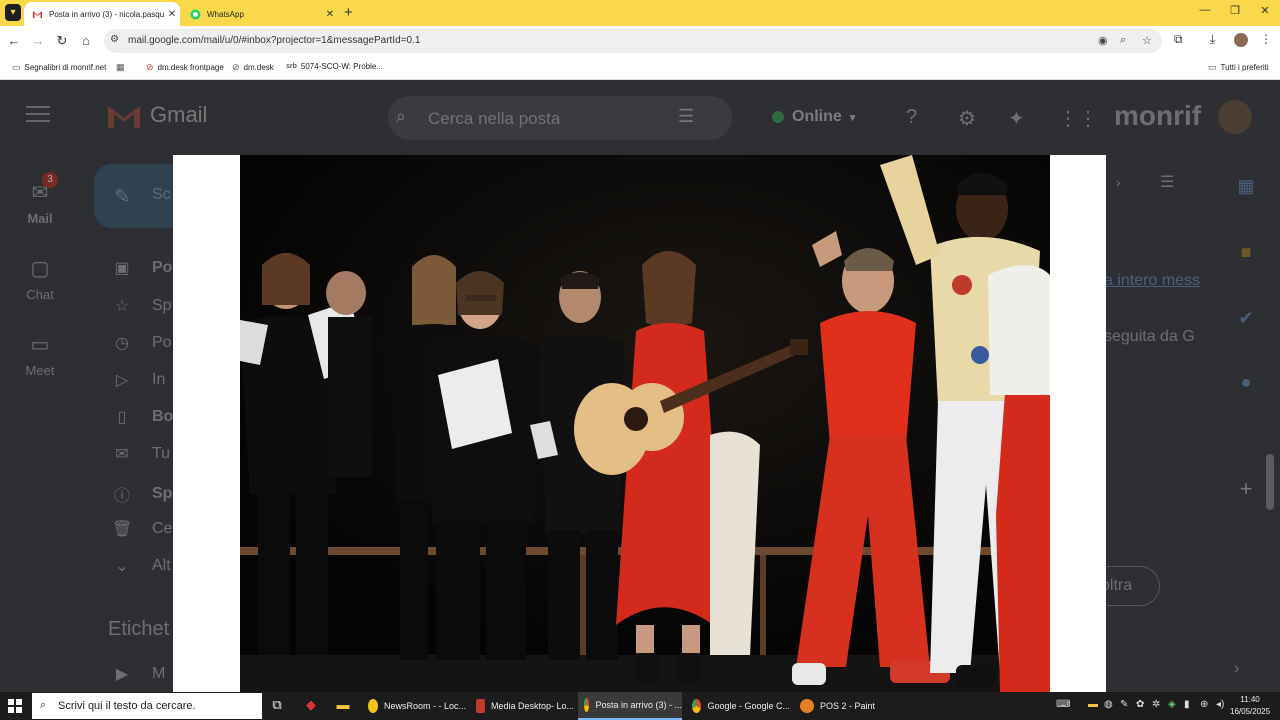 The image size is (1280, 720). I want to click on nav-starred: ☆ Sp, so click(142, 306).